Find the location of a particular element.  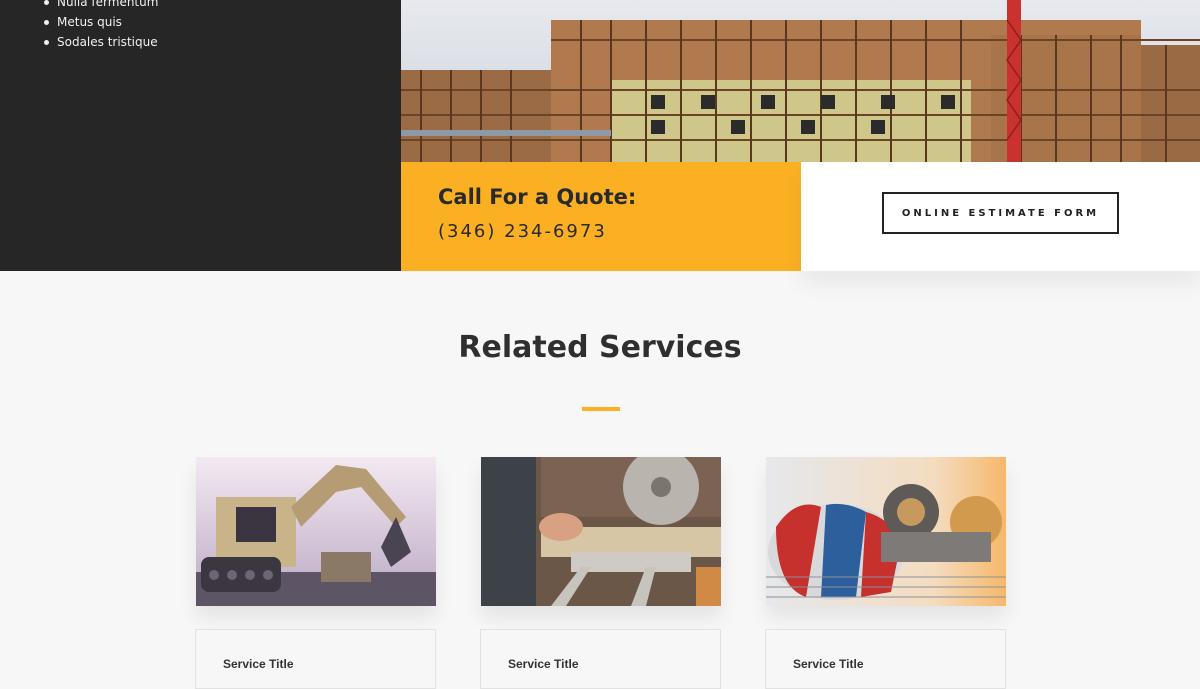

feature-list-item: Nulla fermentum is located at coordinates (99, 6).